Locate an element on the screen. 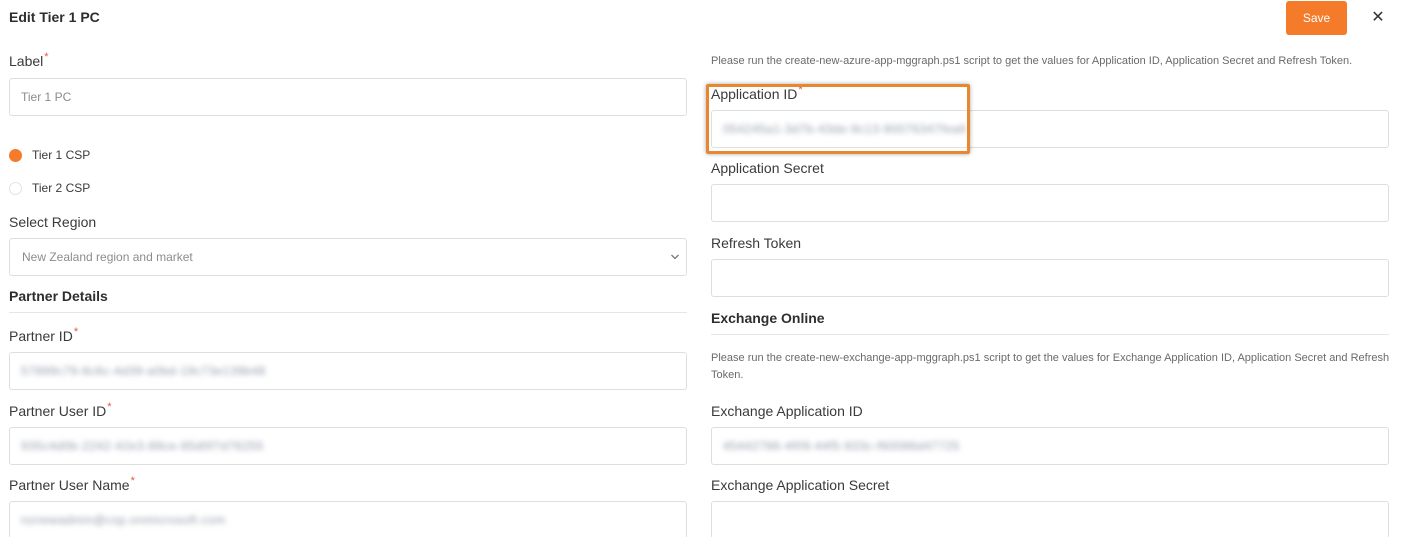 This screenshot has height=537, width=1406. radio-label: Tier 1 CSP is located at coordinates (61, 155).